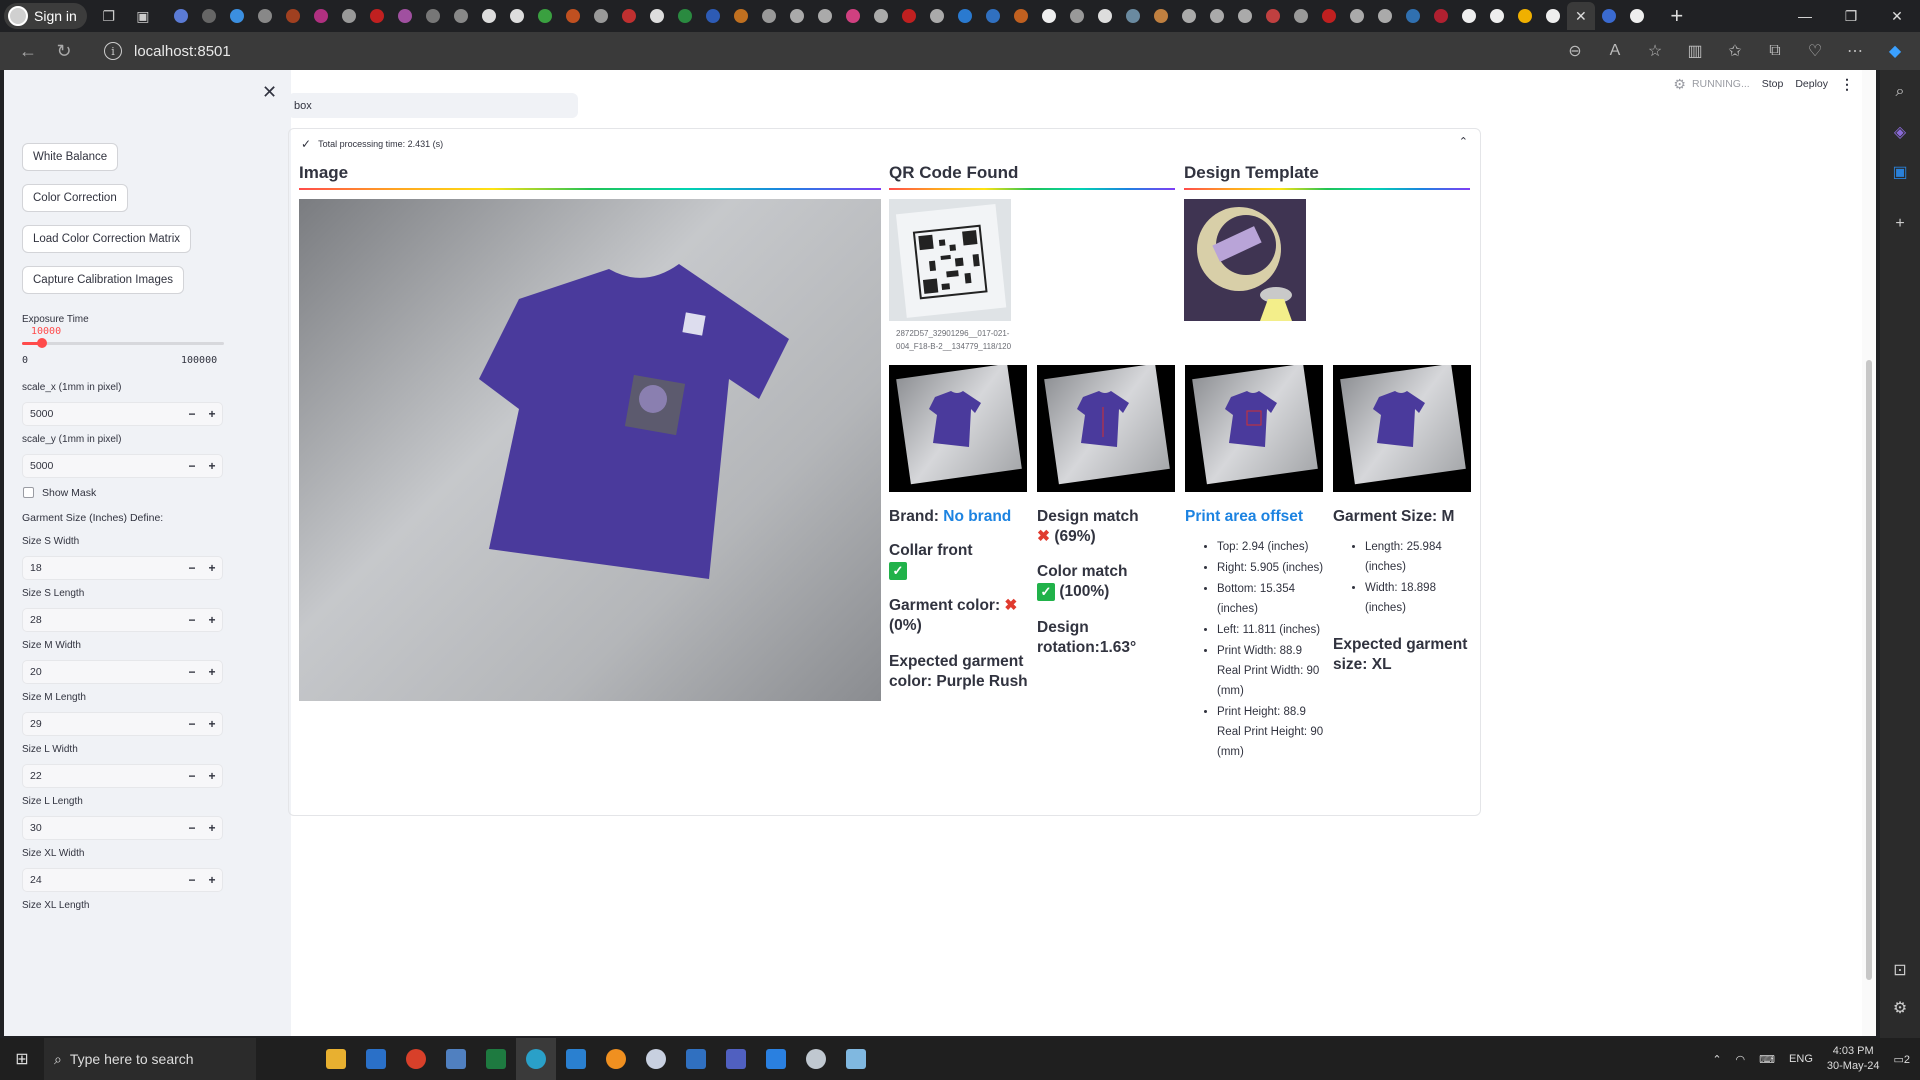 This screenshot has width=1920, height=1080. What do you see at coordinates (1900, 172) in the screenshot?
I see `outlook-icon: ▣` at bounding box center [1900, 172].